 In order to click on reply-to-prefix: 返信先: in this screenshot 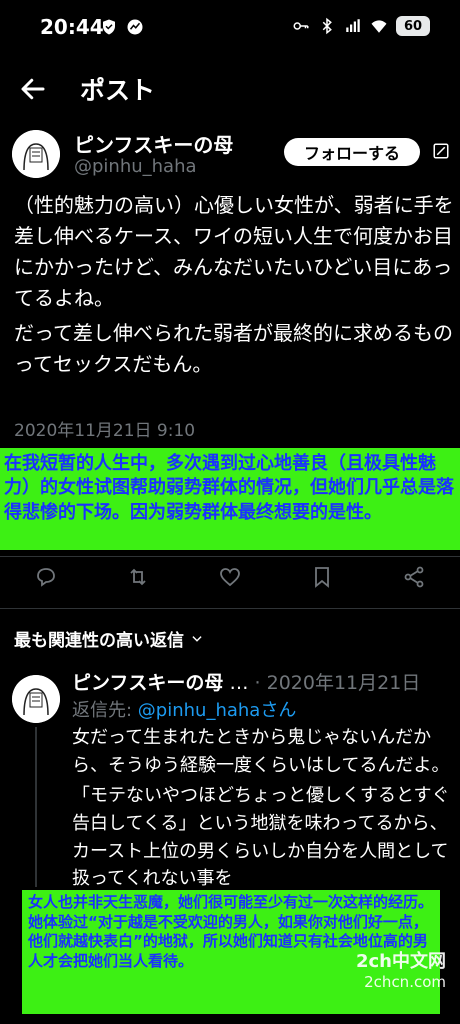, I will do `click(105, 710)`.